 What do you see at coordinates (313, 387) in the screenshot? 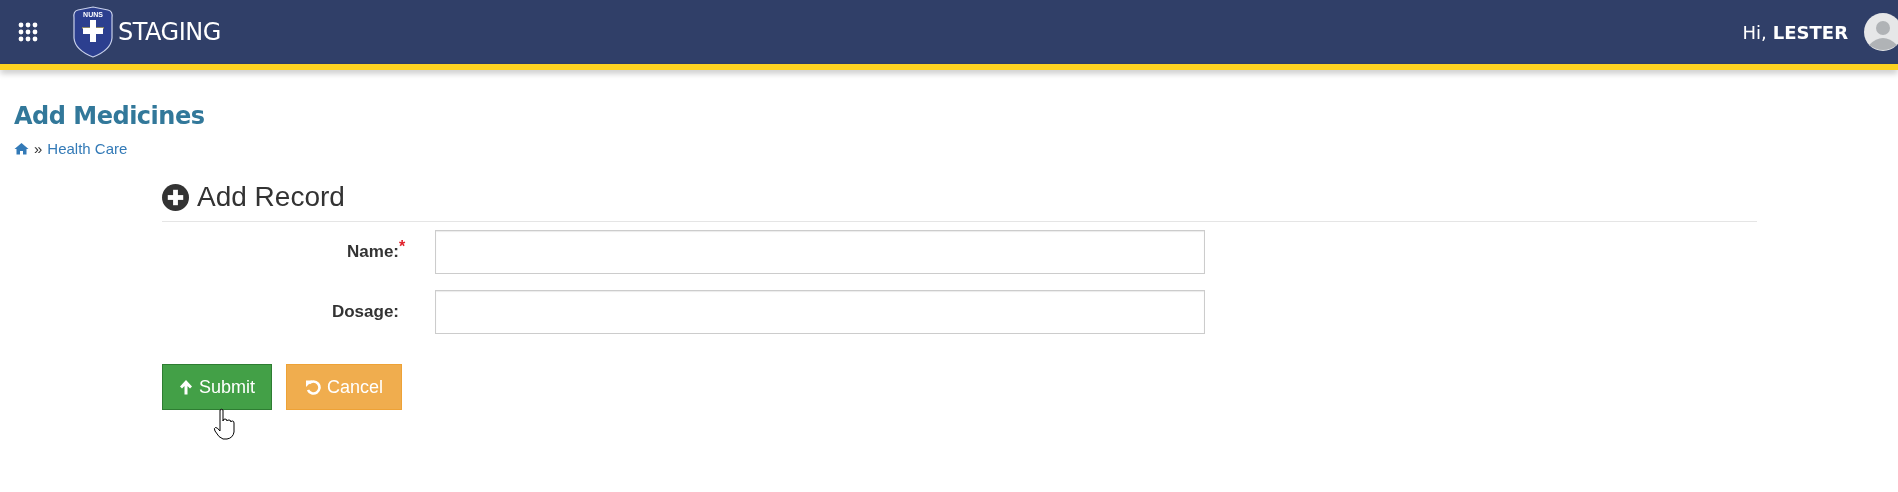
I see `undo-icon` at bounding box center [313, 387].